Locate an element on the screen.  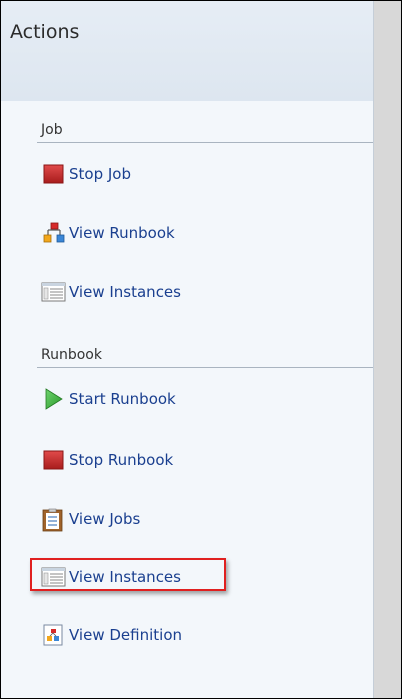
action-label: Stop Job is located at coordinates (100, 174).